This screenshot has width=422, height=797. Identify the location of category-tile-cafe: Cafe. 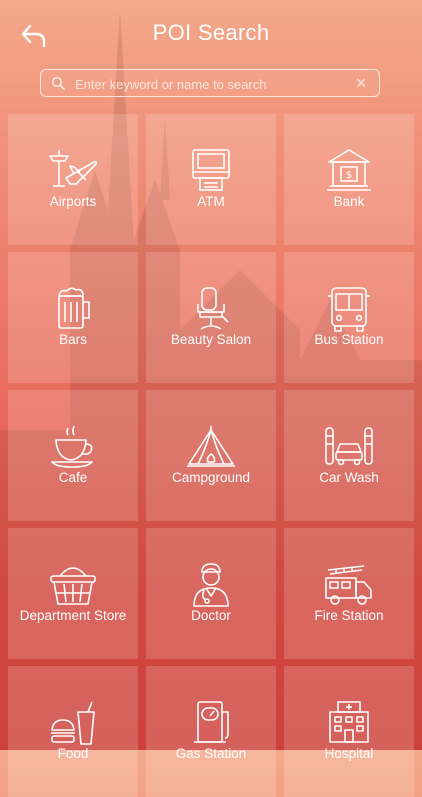
(73, 455).